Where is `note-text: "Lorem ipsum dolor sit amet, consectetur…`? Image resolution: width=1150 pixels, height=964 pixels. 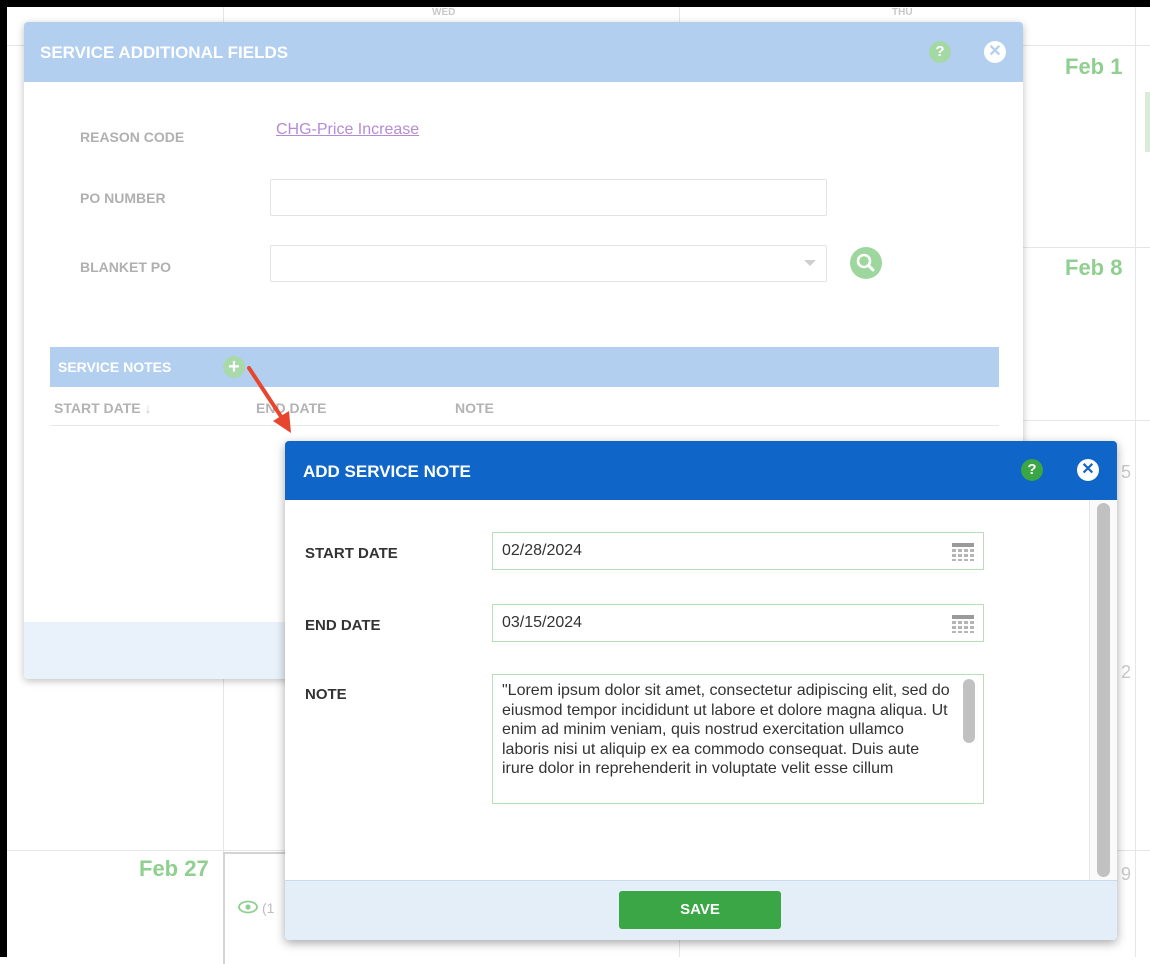
note-text: "Lorem ipsum dolor sit amet, consectetur… is located at coordinates (726, 729).